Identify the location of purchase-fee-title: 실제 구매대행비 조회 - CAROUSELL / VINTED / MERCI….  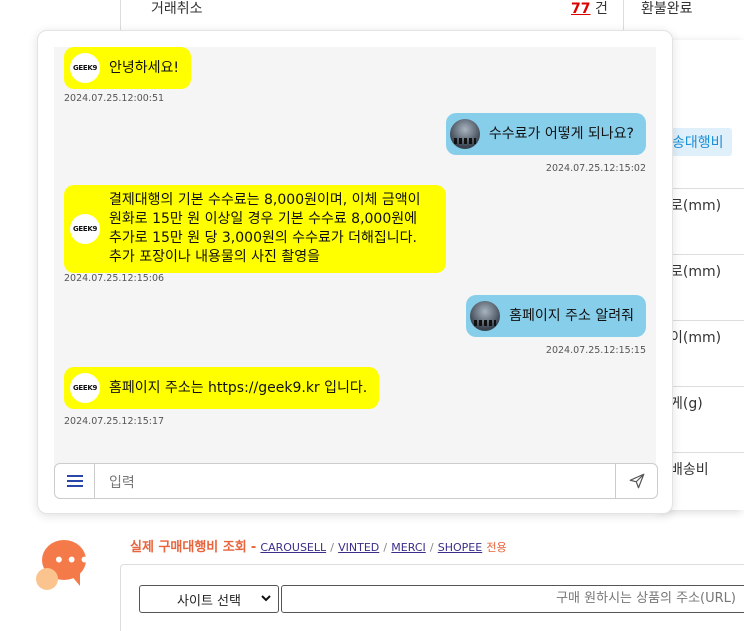
(318, 545).